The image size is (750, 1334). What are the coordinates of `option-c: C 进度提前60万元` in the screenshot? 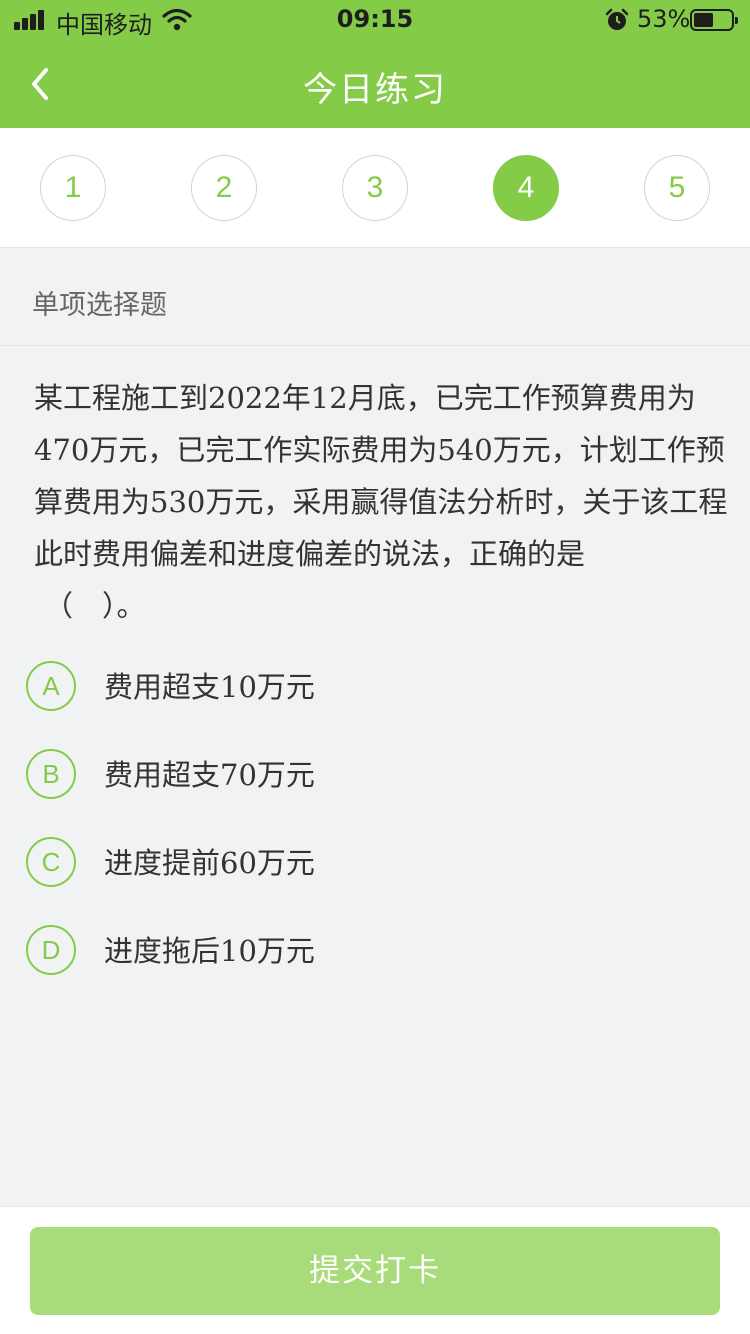 It's located at (366, 862).